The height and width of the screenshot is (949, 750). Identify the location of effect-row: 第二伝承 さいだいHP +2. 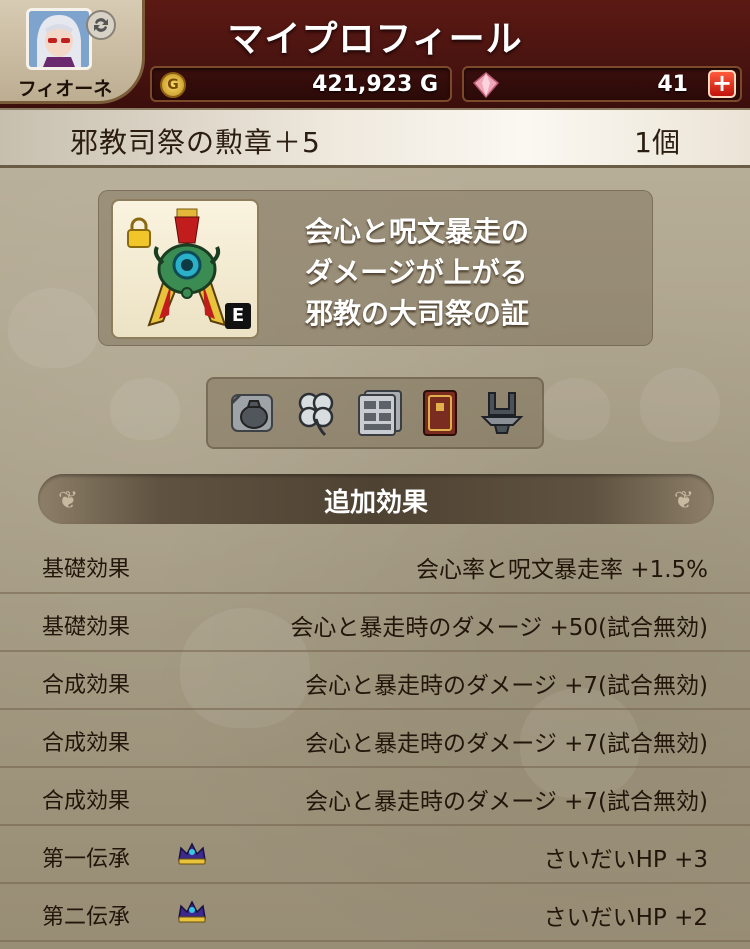
(375, 913).